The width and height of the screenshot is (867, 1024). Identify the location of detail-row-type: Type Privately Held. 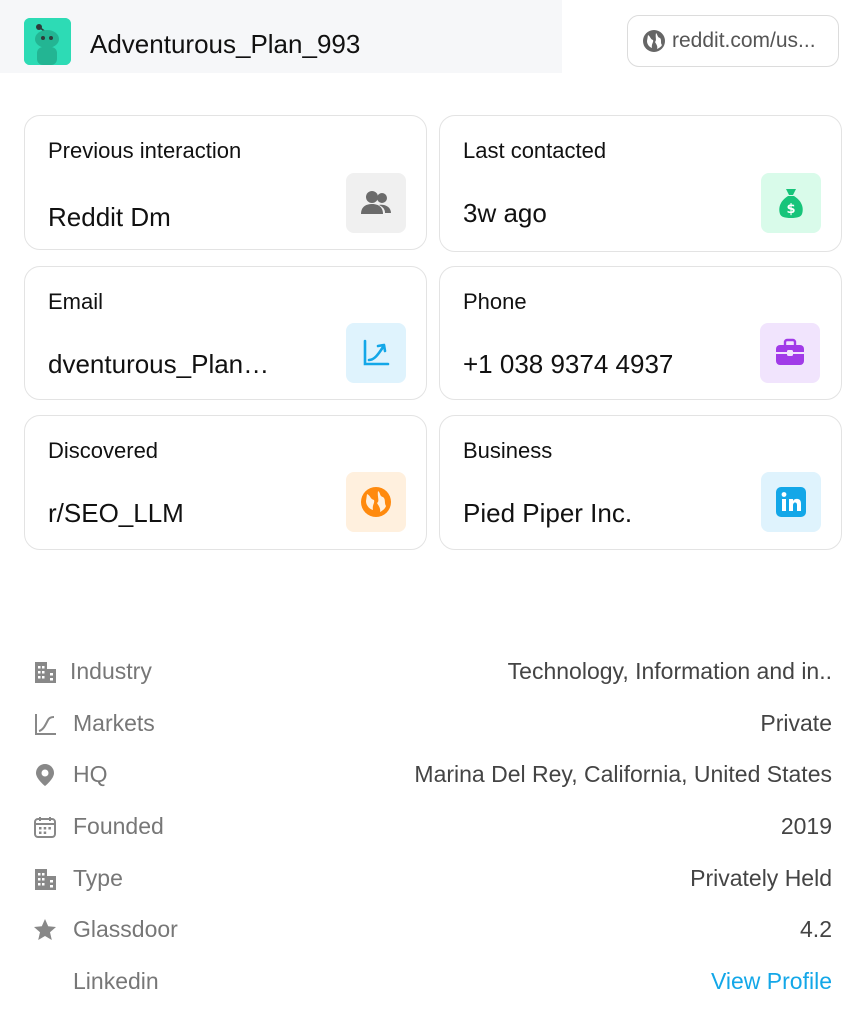
(432, 877).